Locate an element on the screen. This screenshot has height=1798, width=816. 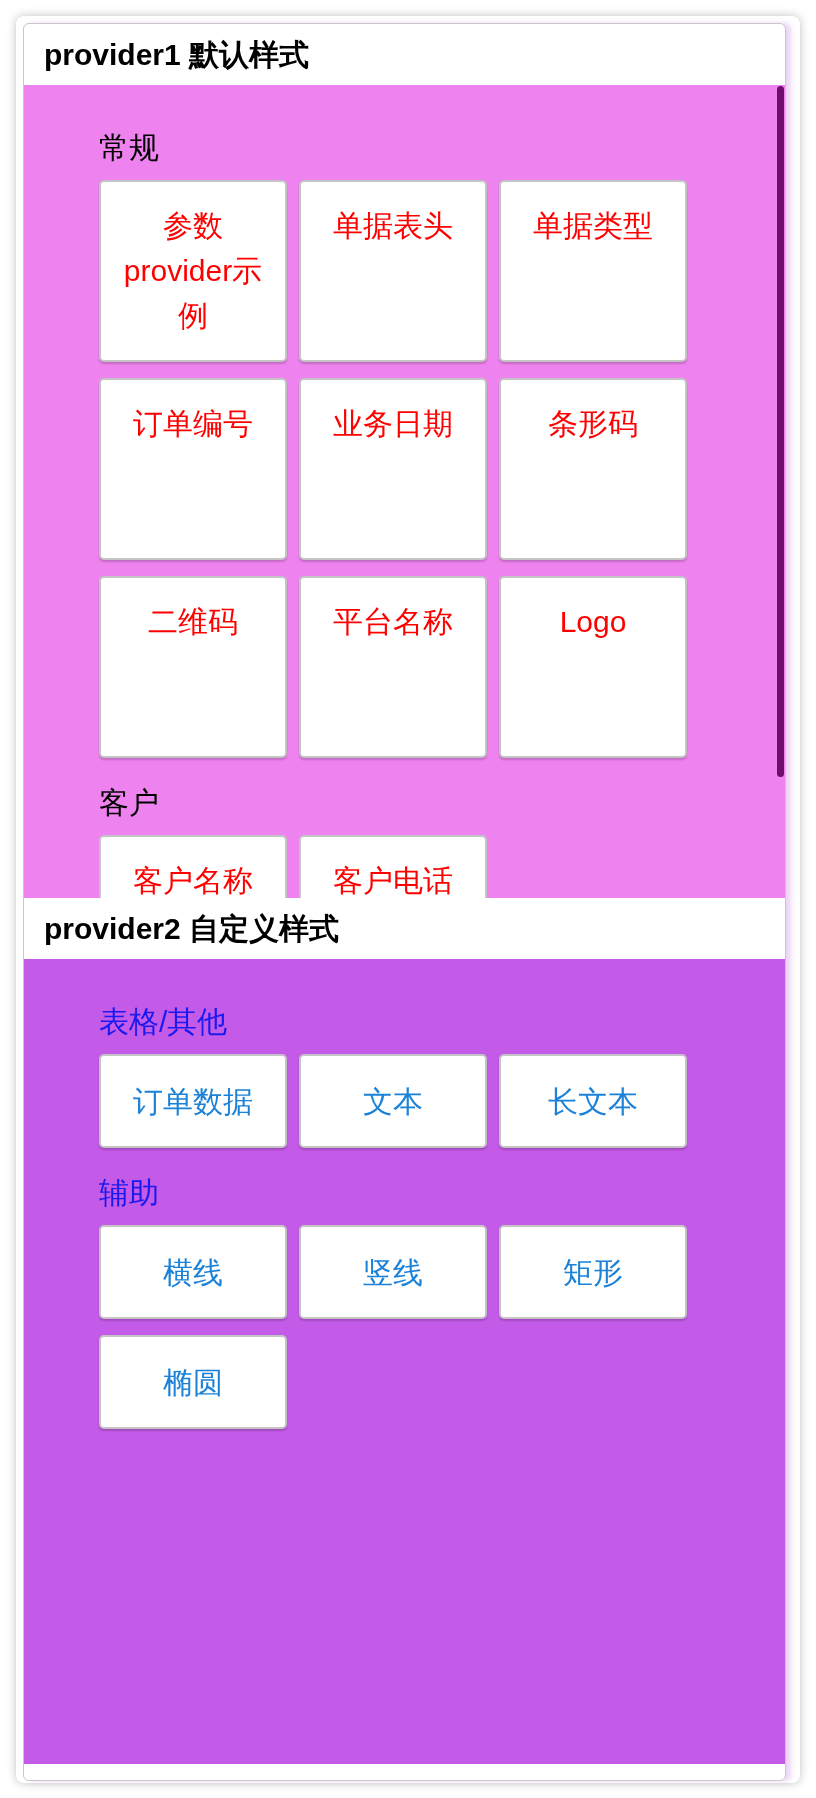
widget-button: 平台名称 is located at coordinates (393, 667).